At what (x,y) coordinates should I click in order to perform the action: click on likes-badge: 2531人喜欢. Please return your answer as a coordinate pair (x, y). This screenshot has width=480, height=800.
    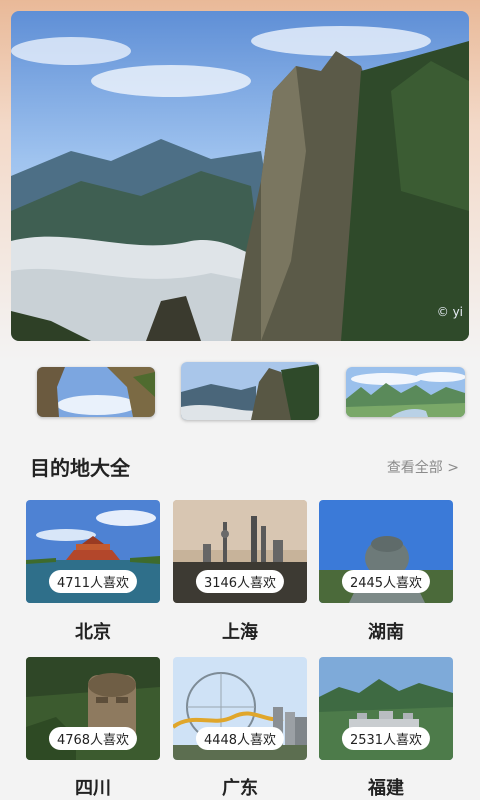
    Looking at the image, I should click on (386, 738).